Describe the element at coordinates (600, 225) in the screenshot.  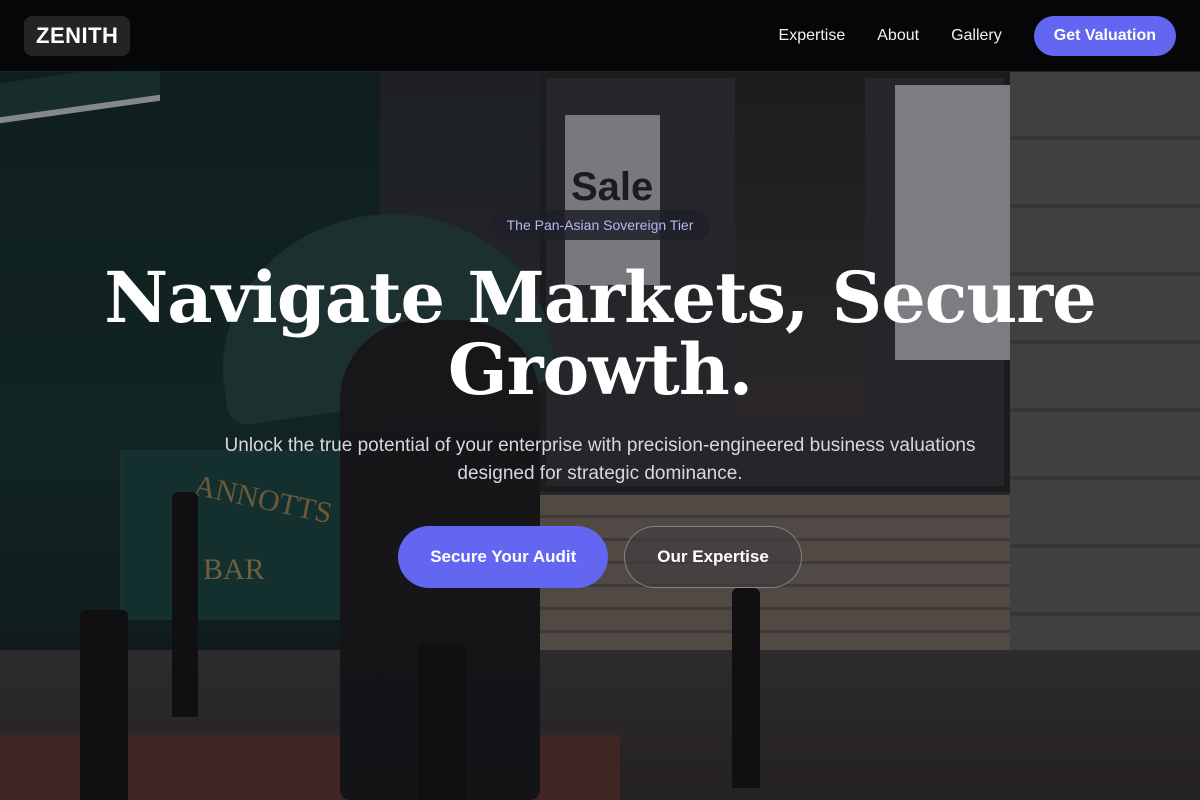
I see `tier-badge: The Pan-Asian Sovereign Tier` at that location.